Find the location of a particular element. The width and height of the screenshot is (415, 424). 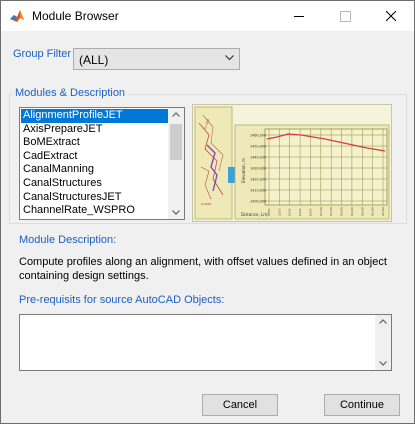

preview-y-tick-label: 1420,000 is located at coordinates (258, 180).